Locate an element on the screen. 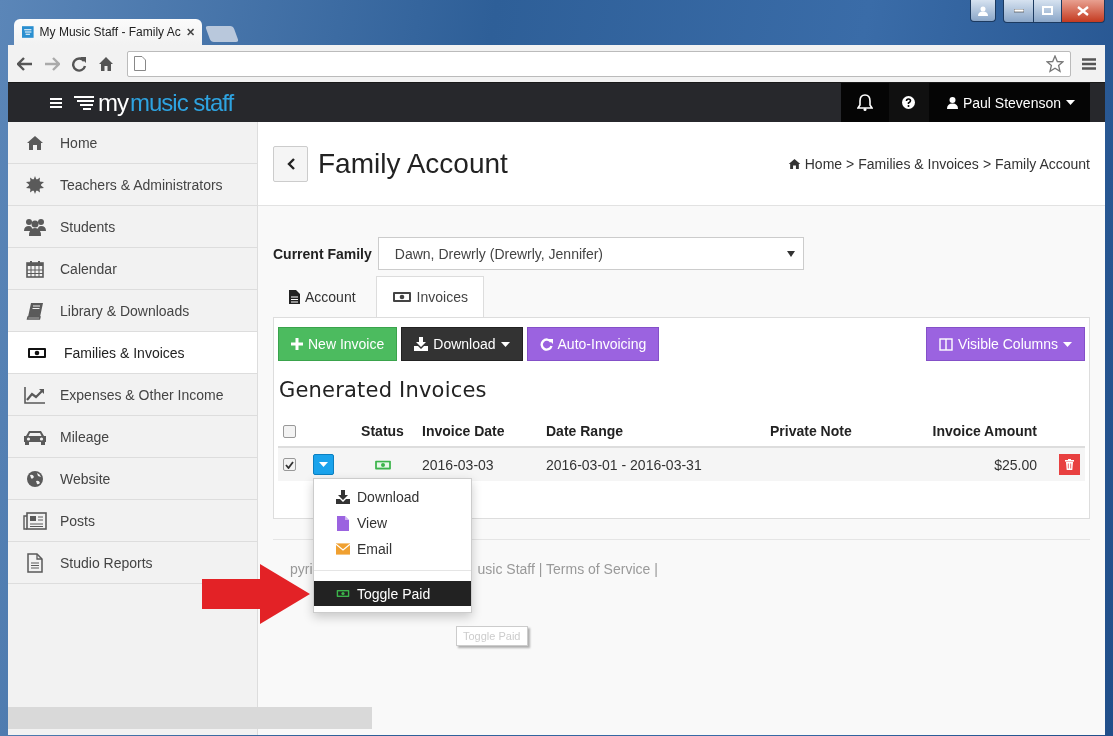 The width and height of the screenshot is (1113, 736). maximize-button is located at coordinates (1047, 11).